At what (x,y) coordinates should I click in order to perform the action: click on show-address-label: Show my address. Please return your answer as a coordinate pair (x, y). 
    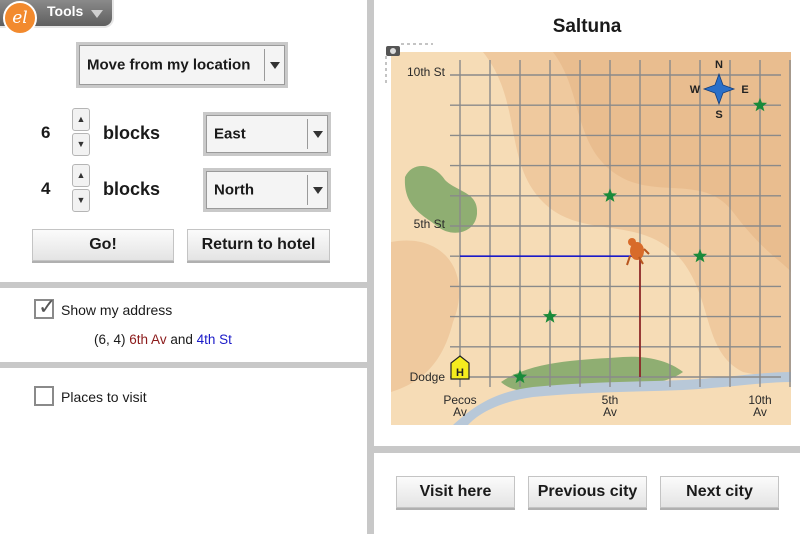
    Looking at the image, I should click on (117, 310).